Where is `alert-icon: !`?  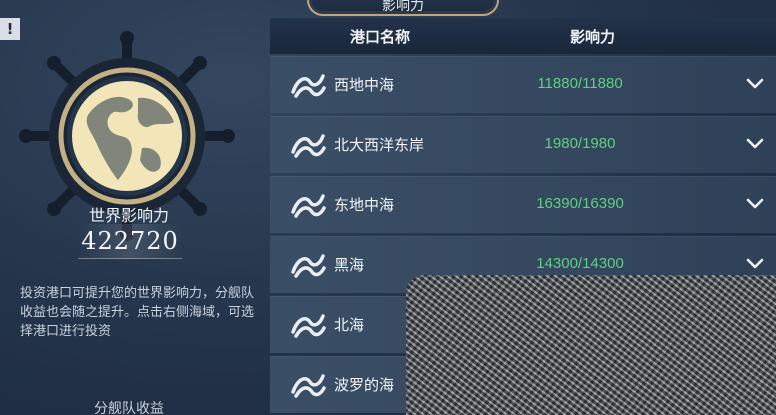 alert-icon: ! is located at coordinates (10, 29).